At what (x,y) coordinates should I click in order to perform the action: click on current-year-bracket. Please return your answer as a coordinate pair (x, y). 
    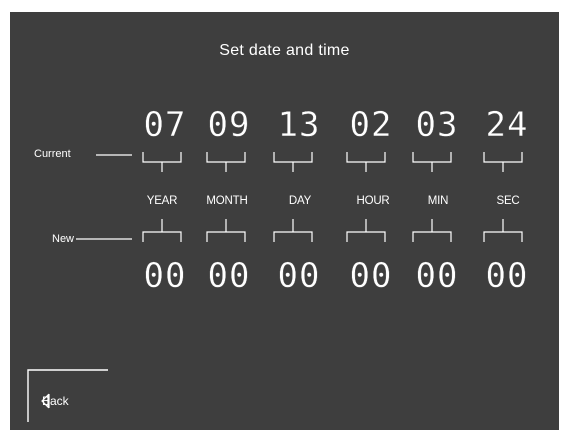
    Looking at the image, I should click on (162, 162).